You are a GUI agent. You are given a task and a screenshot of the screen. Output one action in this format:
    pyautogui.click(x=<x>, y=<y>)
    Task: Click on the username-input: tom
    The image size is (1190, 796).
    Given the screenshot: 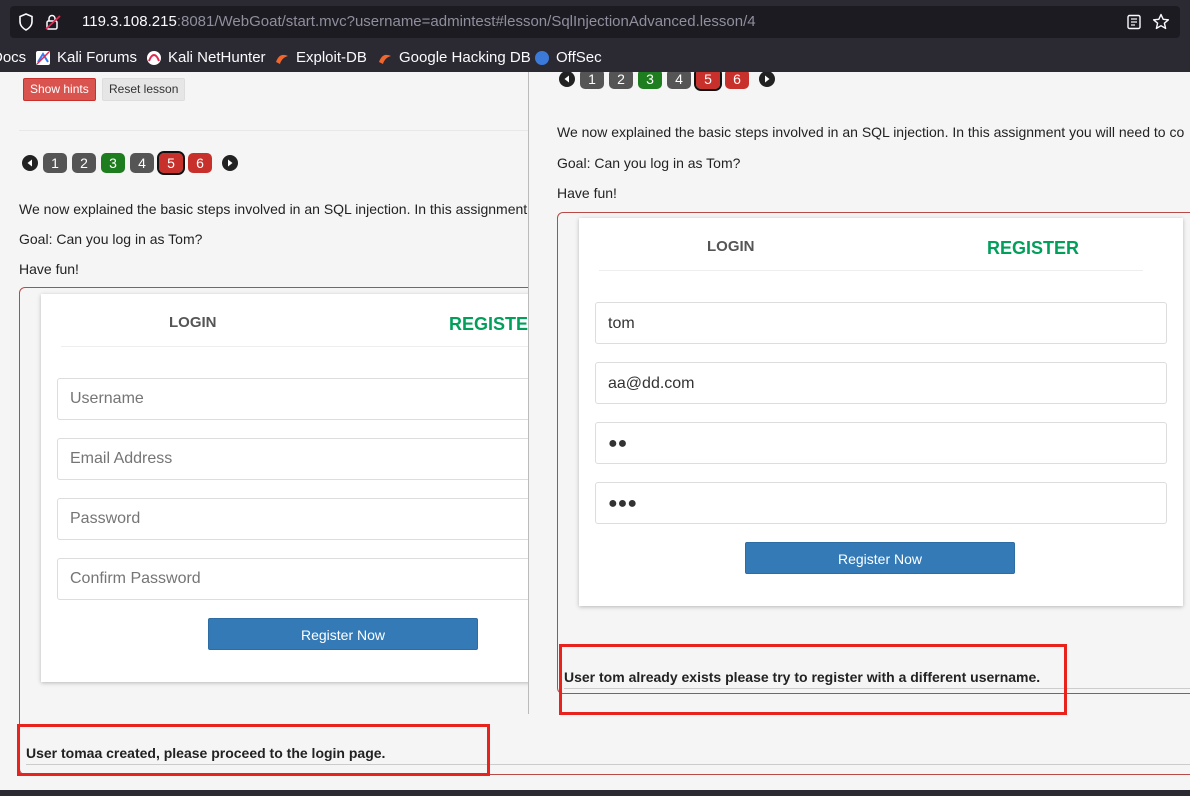 What is the action you would take?
    pyautogui.click(x=881, y=323)
    